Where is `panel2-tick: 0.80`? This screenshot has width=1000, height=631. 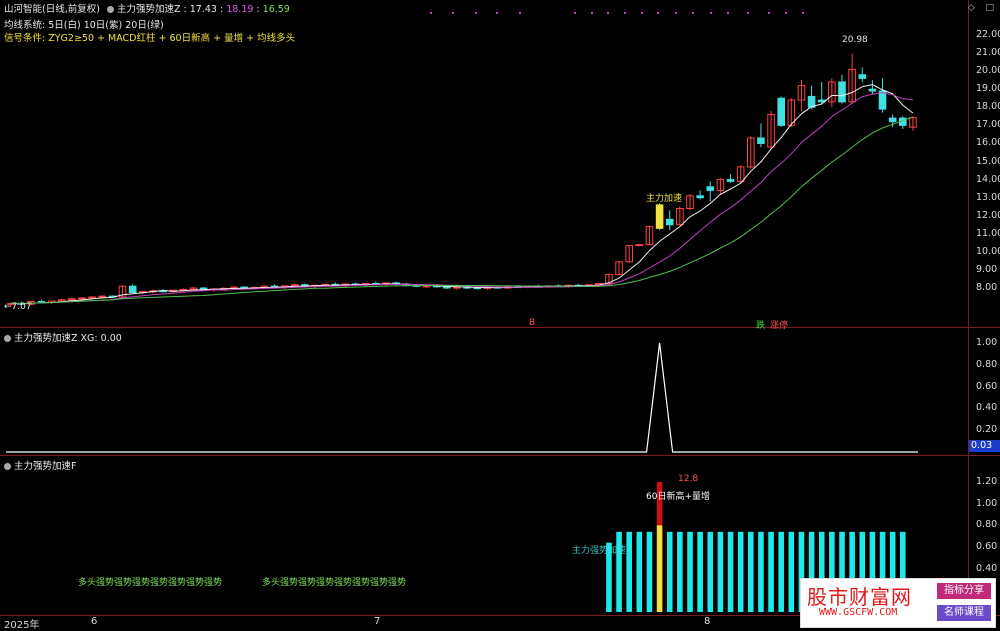 panel2-tick: 0.80 is located at coordinates (987, 364).